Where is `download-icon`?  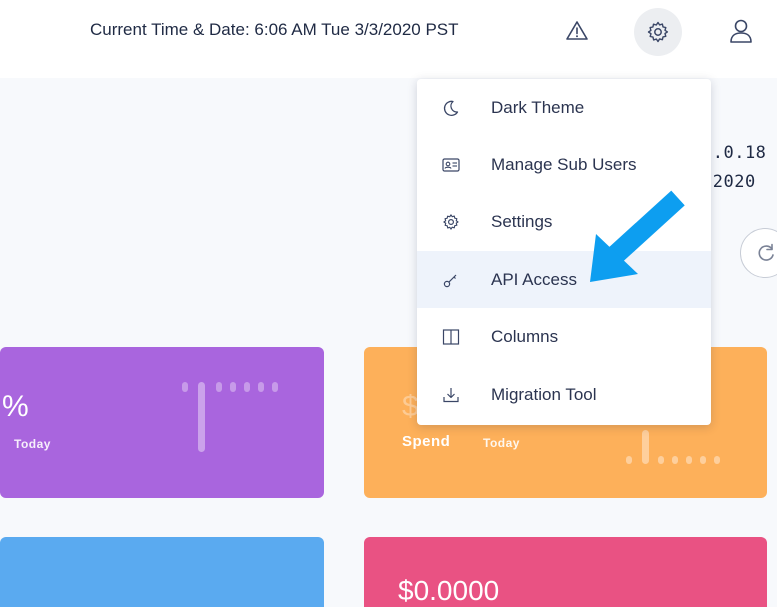 download-icon is located at coordinates (451, 395).